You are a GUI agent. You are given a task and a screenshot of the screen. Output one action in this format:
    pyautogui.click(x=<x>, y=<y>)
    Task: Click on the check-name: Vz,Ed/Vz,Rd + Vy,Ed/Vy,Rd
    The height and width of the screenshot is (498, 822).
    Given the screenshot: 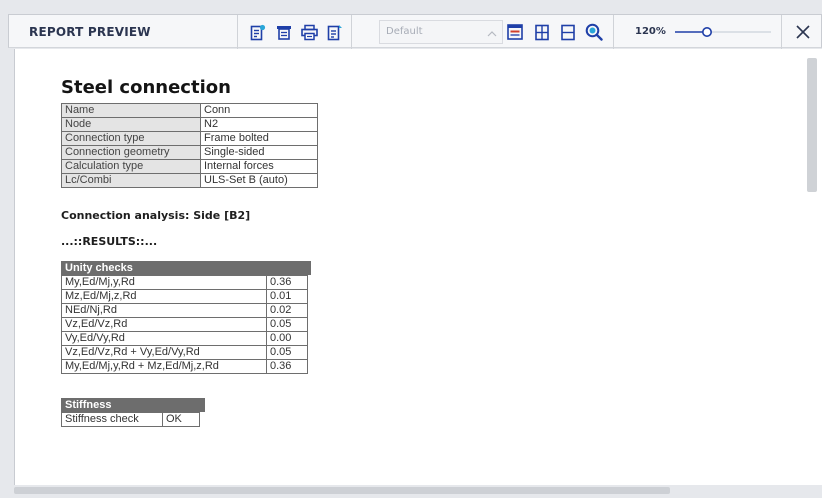 What is the action you would take?
    pyautogui.click(x=164, y=352)
    